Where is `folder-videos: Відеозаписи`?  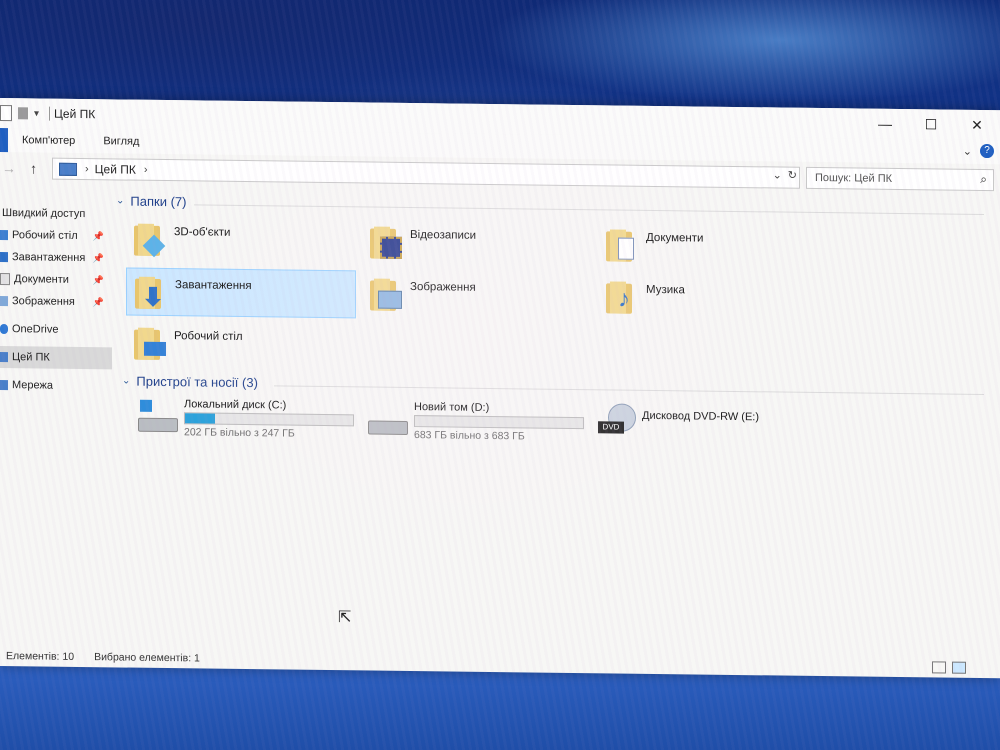 folder-videos: Відеозаписи is located at coordinates (476, 242).